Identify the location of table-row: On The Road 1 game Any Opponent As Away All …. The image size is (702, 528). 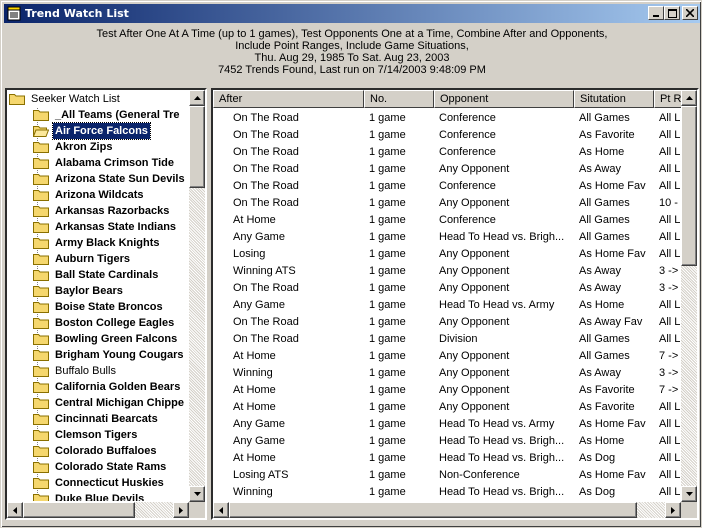
(448, 169).